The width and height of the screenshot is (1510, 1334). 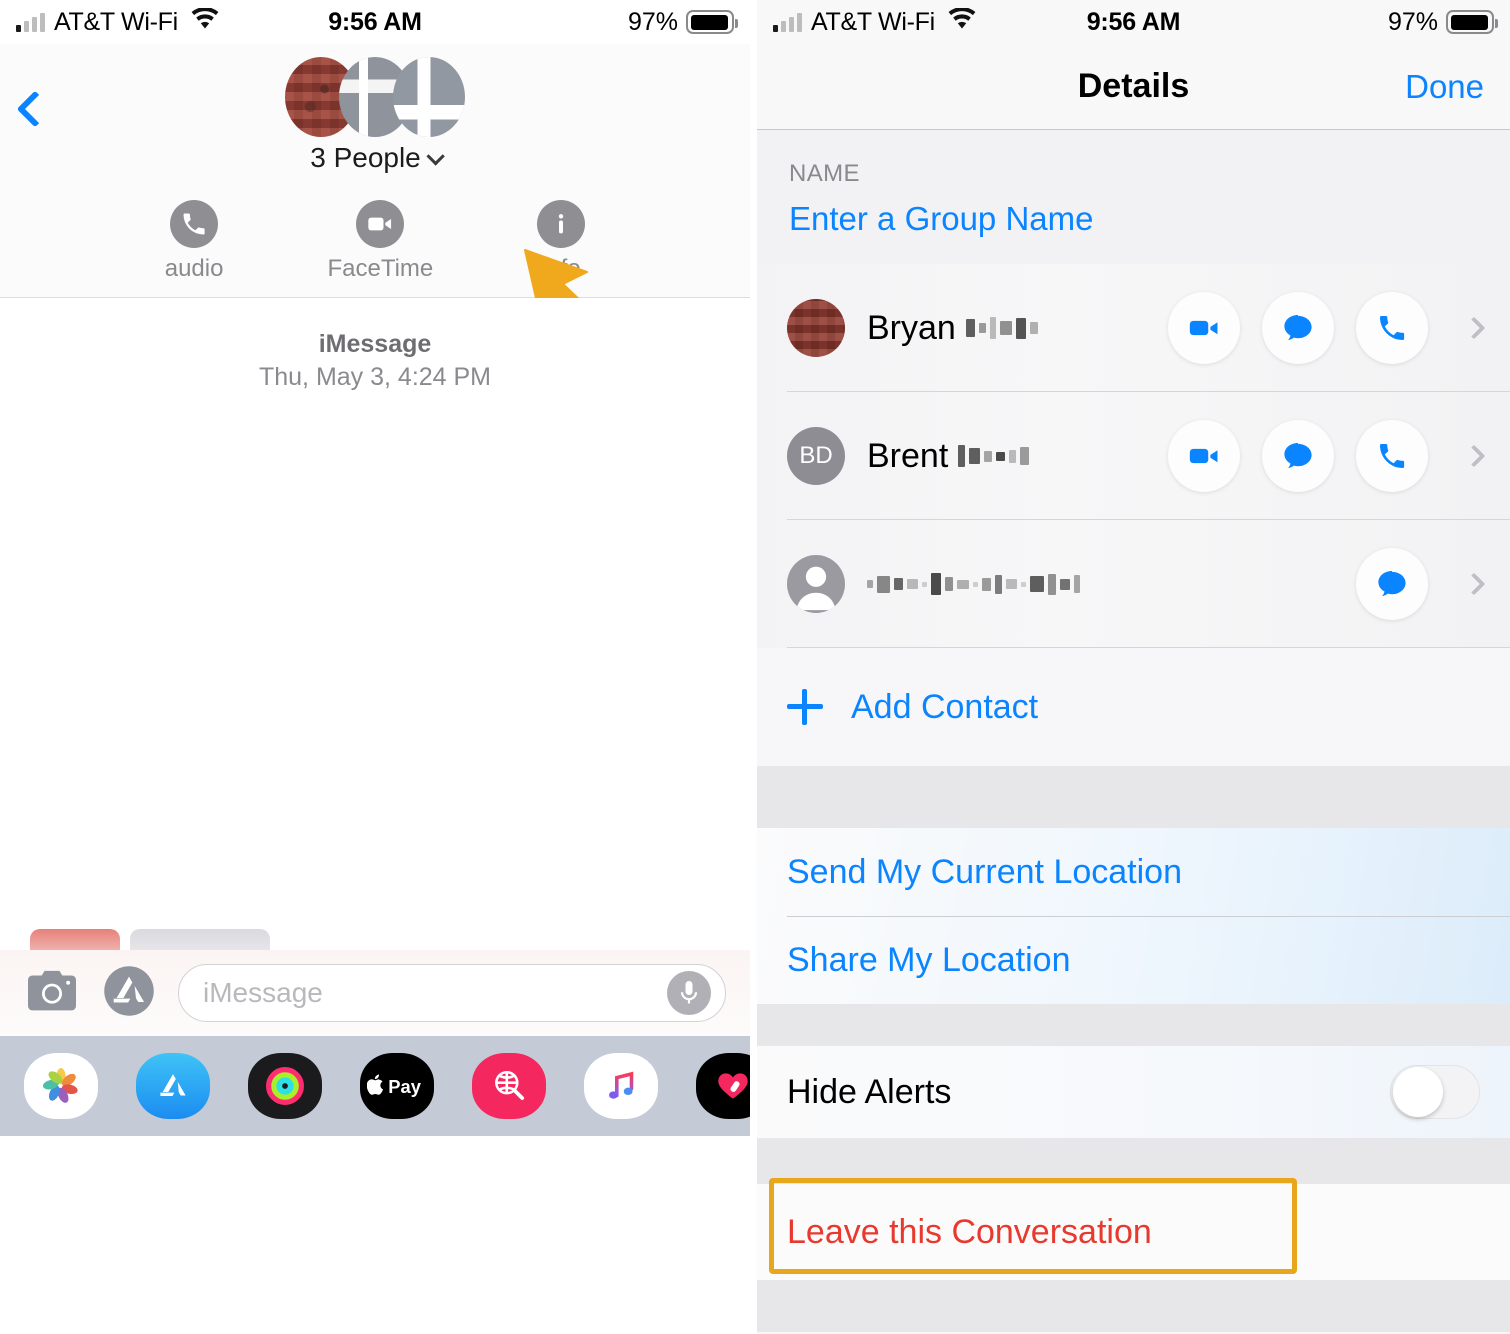 I want to click on conversation-meta: iMessage Thu, May 3, 4:24 PM, so click(x=375, y=346).